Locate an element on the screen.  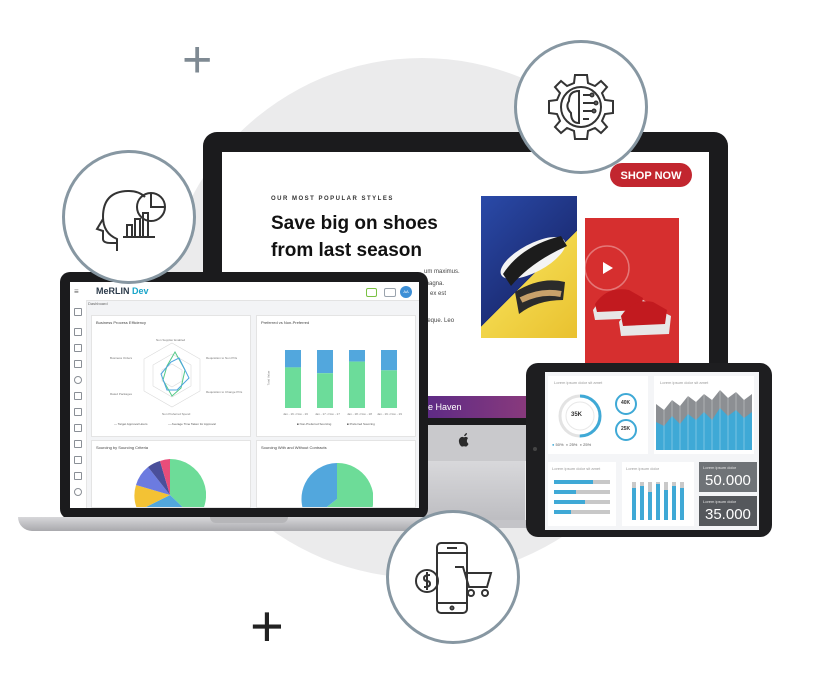
stat-card: Lorem ipsum dolor 50.000 is located at coordinates (728, 477).